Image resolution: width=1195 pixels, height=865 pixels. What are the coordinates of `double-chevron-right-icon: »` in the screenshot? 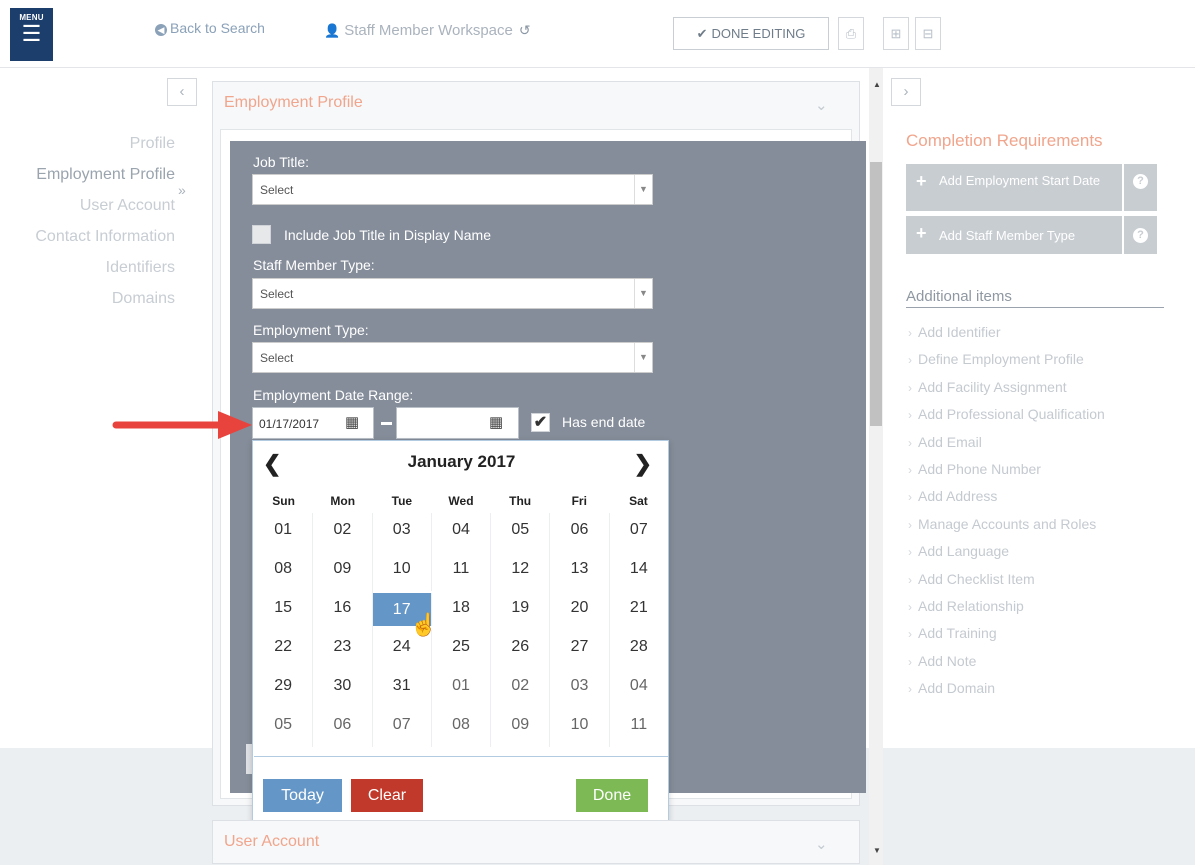 It's located at (182, 190).